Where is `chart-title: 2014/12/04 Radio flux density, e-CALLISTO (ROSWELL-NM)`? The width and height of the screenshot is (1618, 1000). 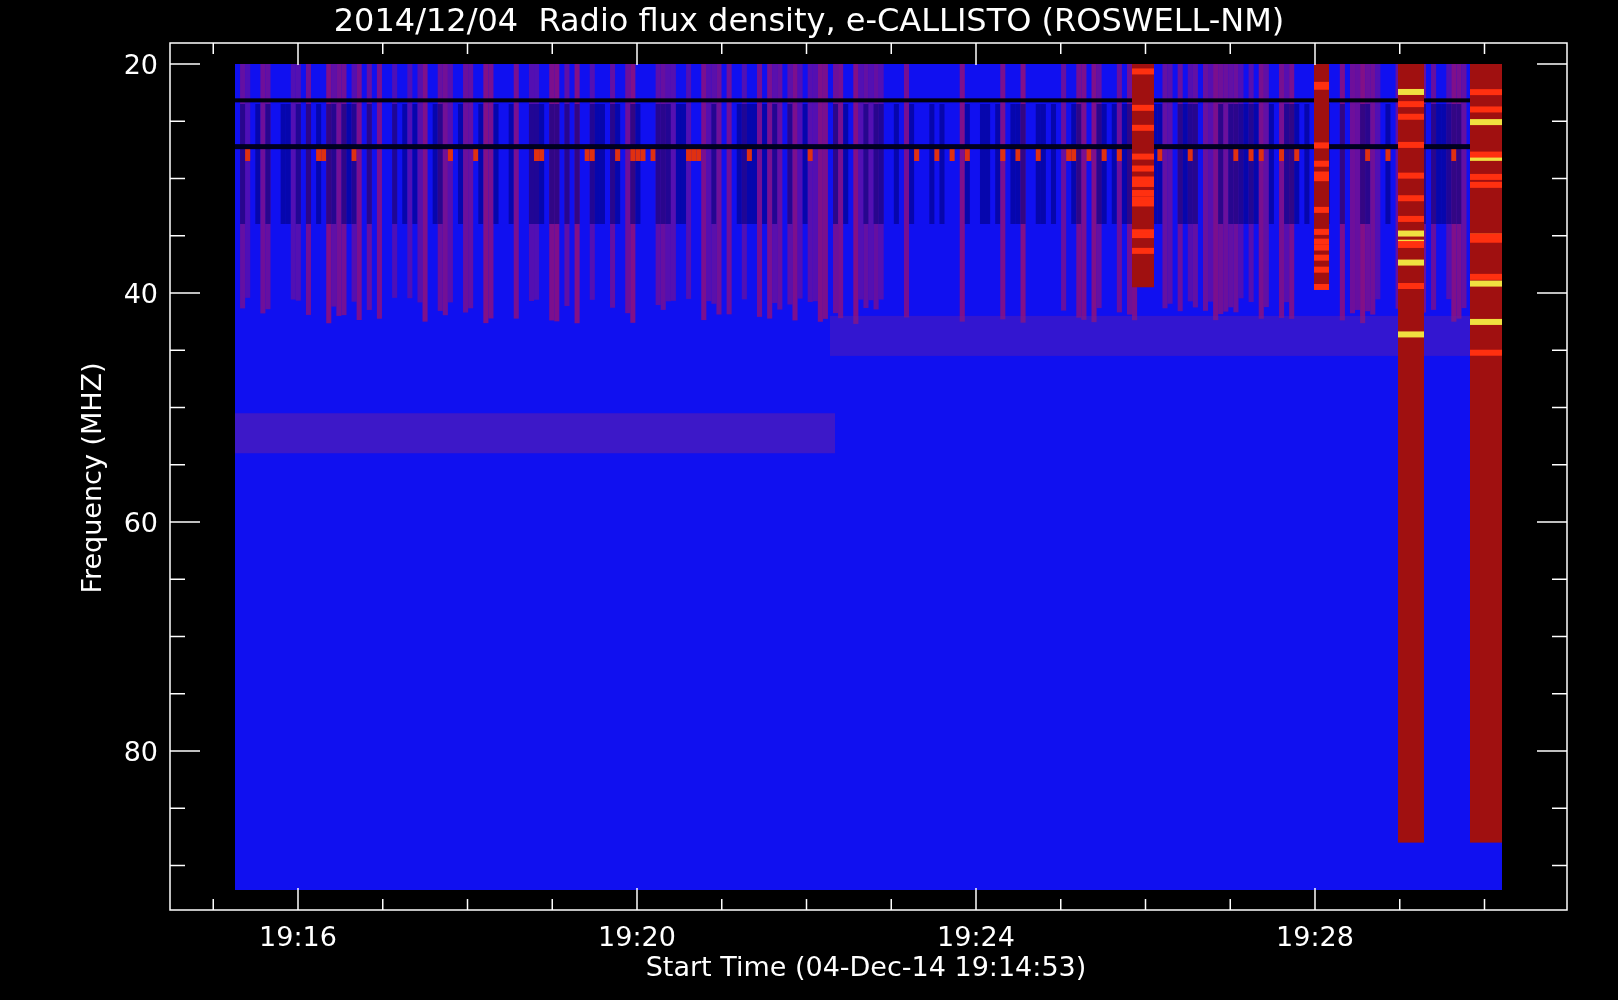
chart-title: 2014/12/04 Radio flux density, e-CALLISTO (ROSWELL-NM) is located at coordinates (809, 20).